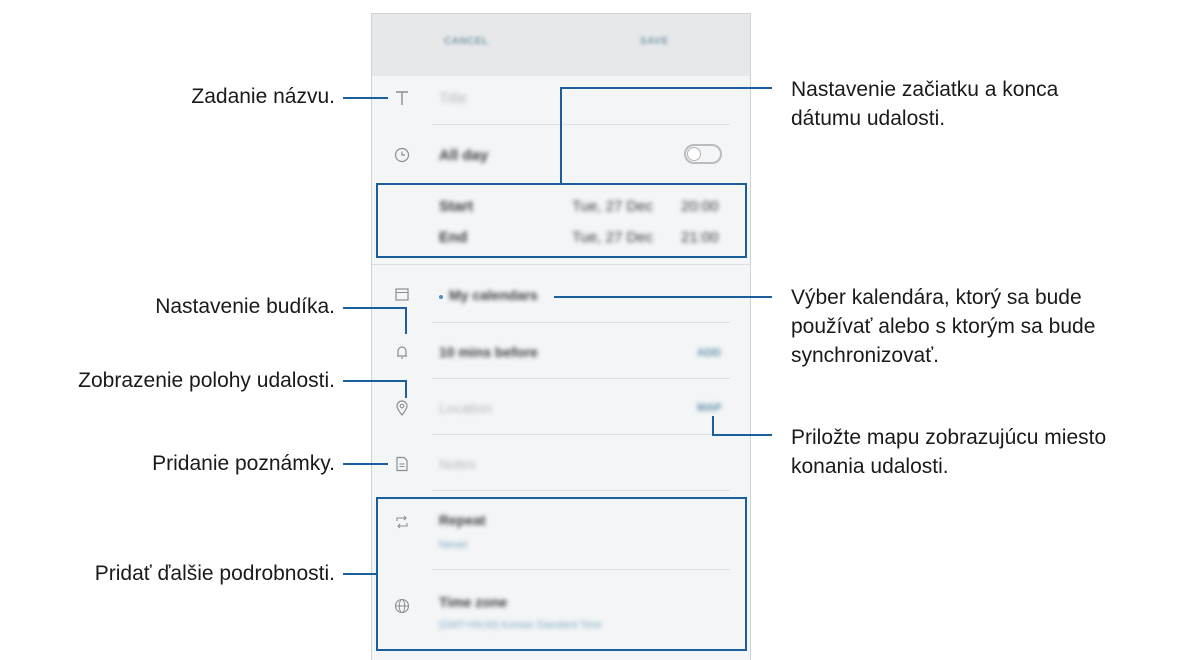 The height and width of the screenshot is (660, 1191). I want to click on notes-input: Notes, so click(457, 464).